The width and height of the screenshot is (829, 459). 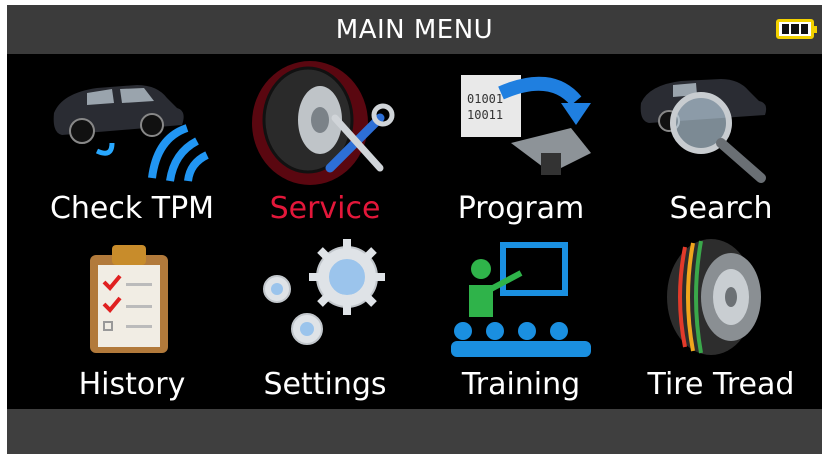 I want to click on menu-item-settings: Settings, so click(x=325, y=324).